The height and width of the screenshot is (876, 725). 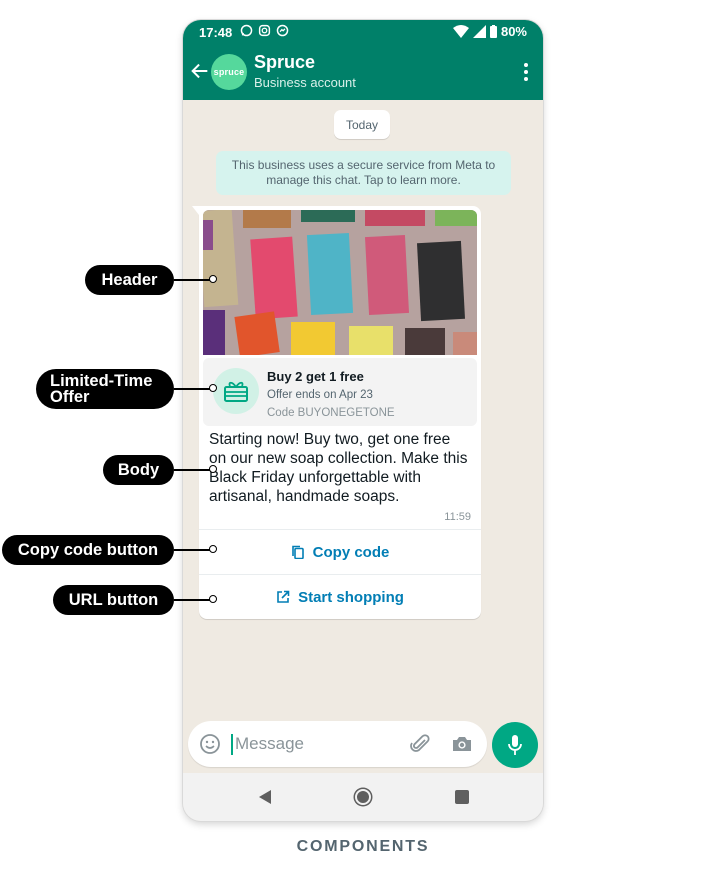 I want to click on messenger-notification-icon, so click(x=282, y=30).